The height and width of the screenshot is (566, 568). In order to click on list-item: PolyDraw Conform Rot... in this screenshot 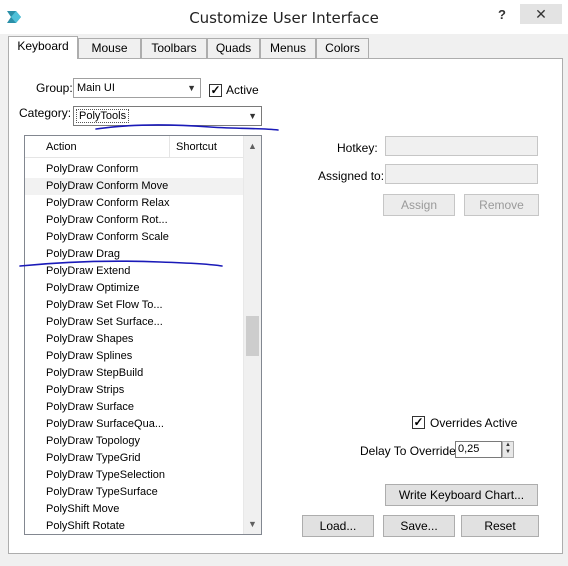, I will do `click(134, 220)`.